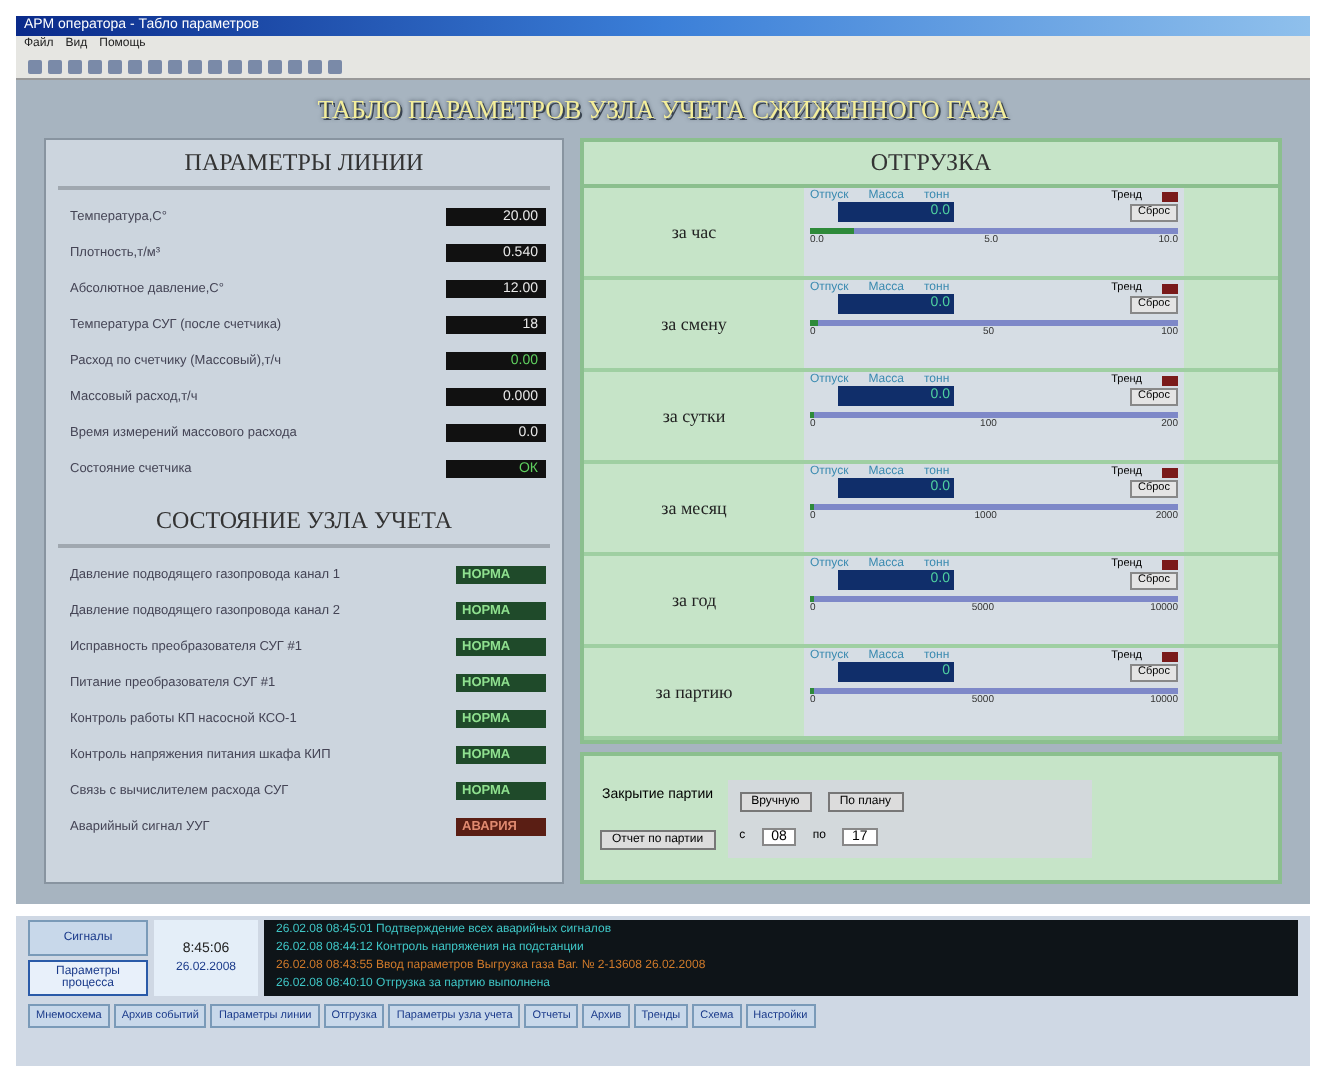 Image resolution: width=1326 pixels, height=1066 pixels. I want to click on period-label: за год, so click(694, 601).